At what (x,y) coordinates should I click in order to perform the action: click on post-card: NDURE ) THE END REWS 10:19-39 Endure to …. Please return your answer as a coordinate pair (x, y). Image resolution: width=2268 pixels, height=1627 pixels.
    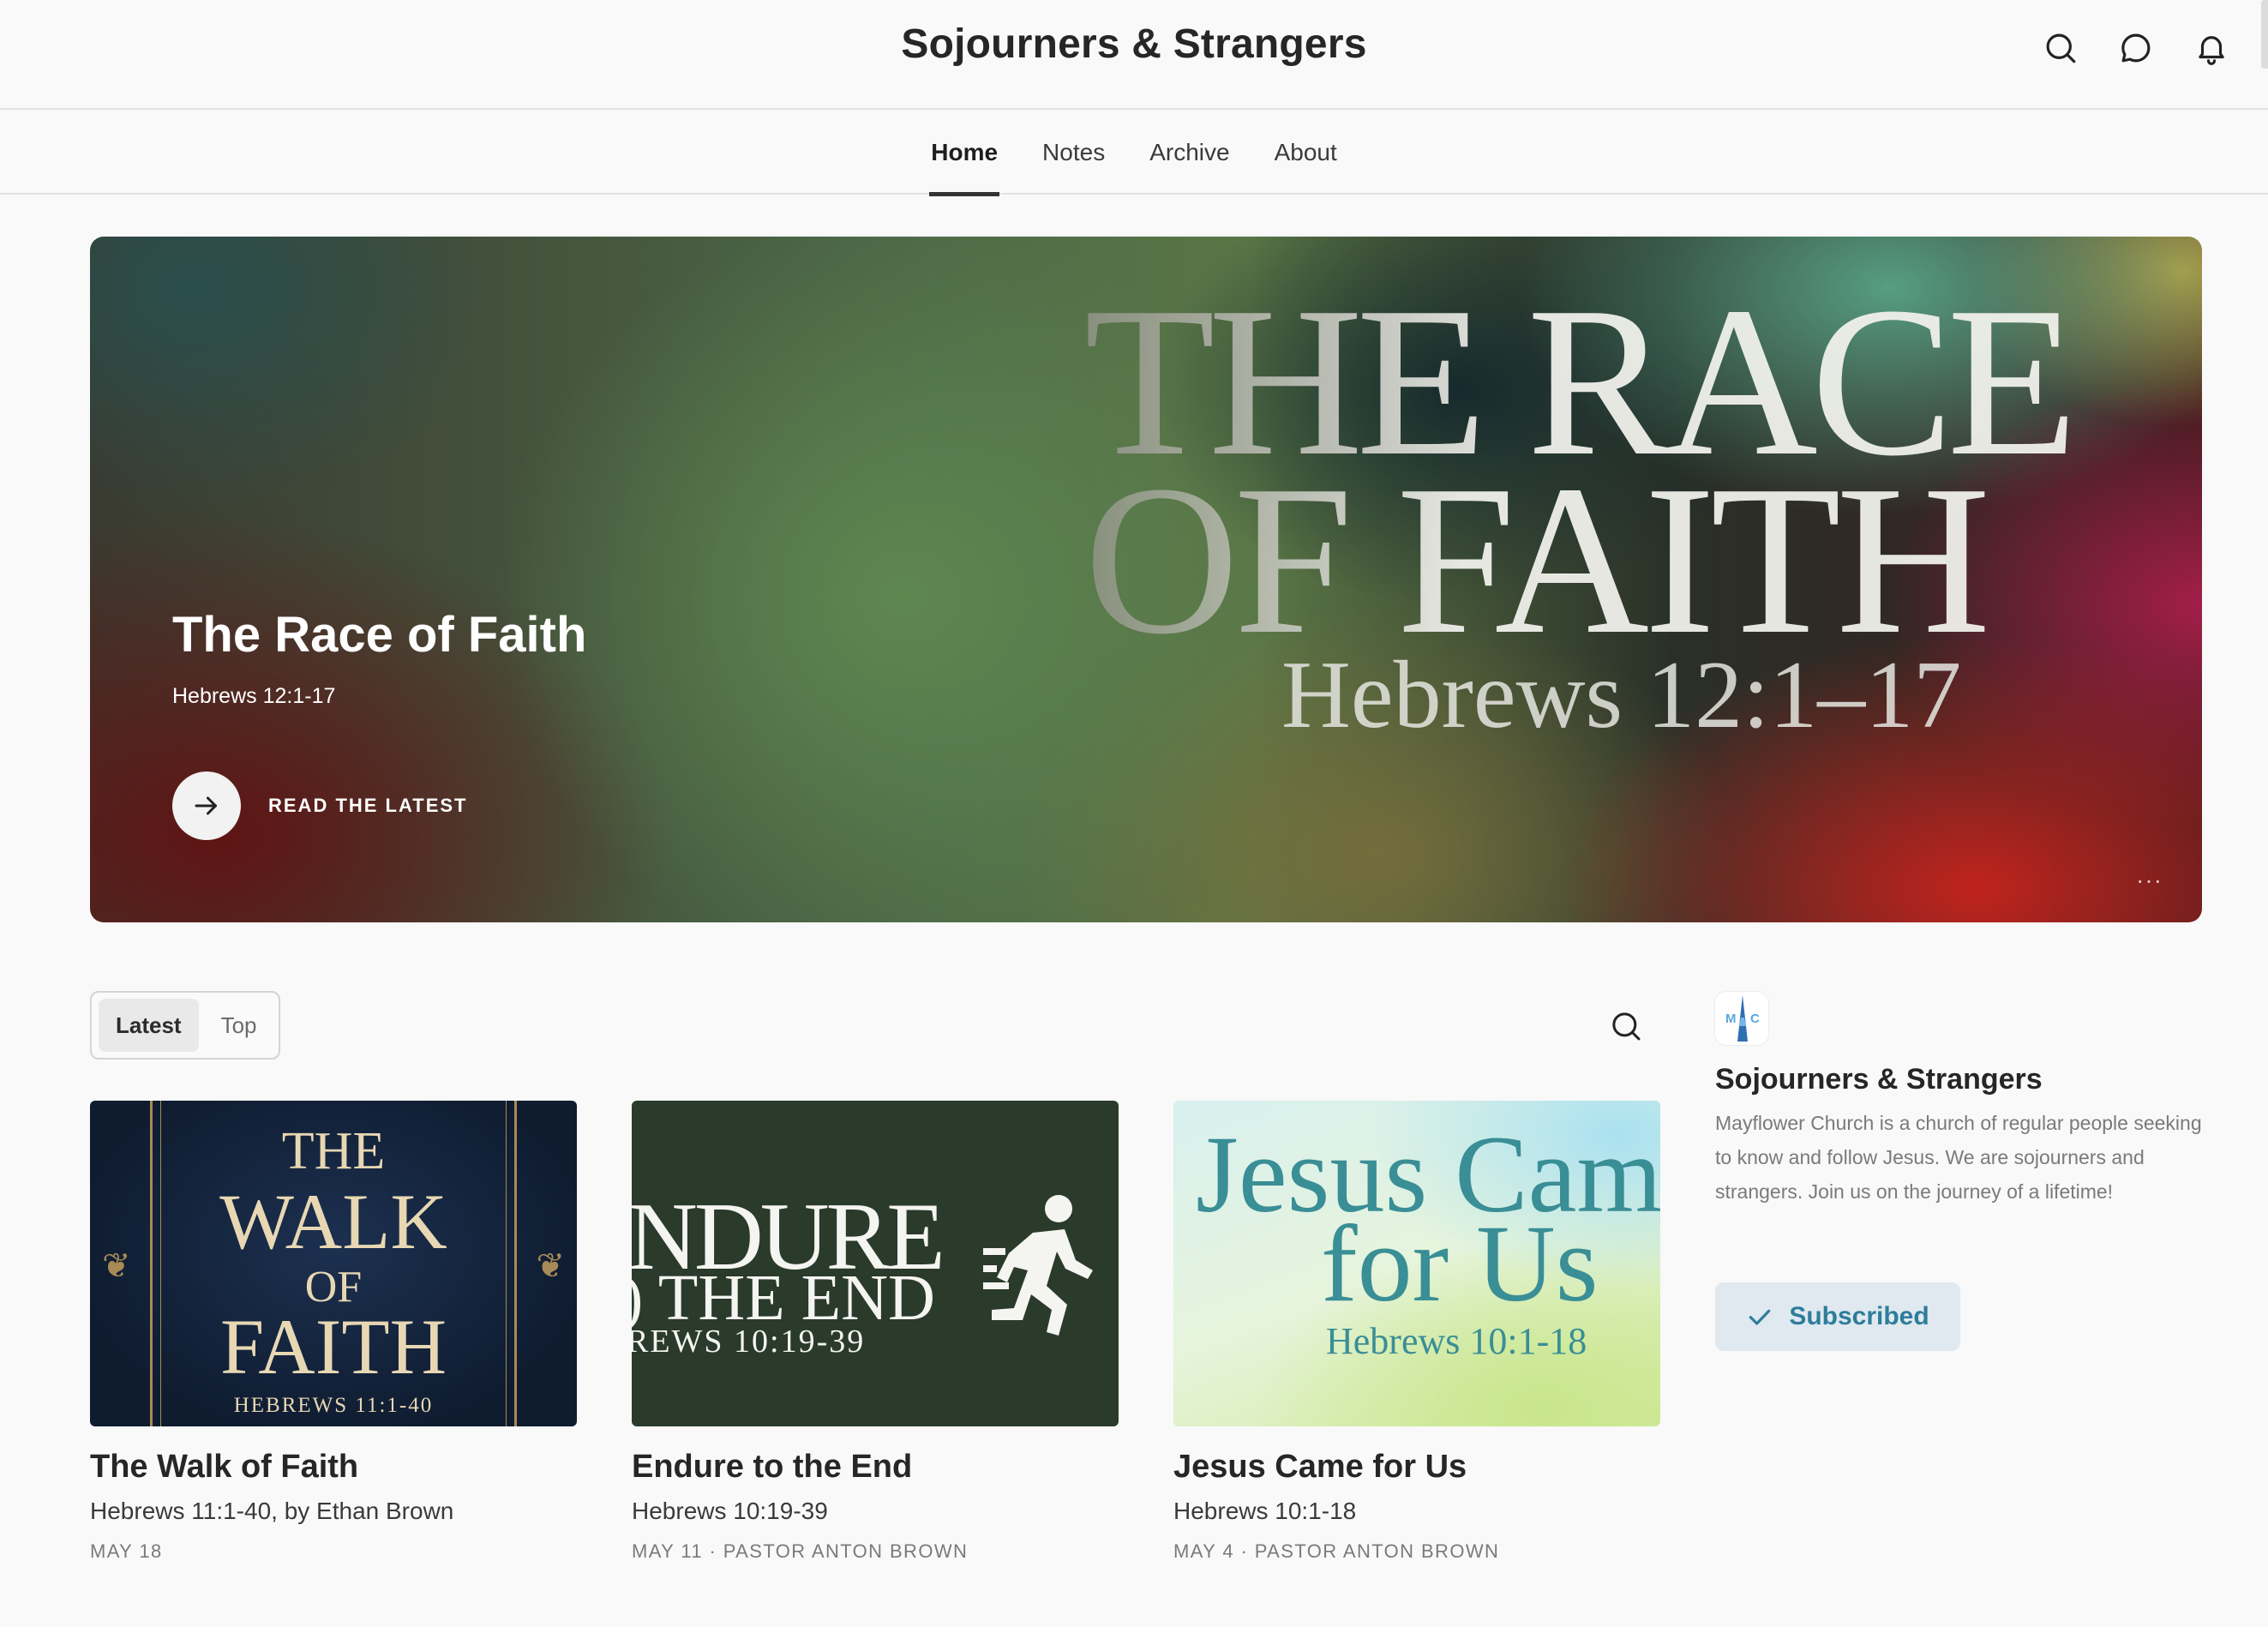
    Looking at the image, I should click on (875, 1332).